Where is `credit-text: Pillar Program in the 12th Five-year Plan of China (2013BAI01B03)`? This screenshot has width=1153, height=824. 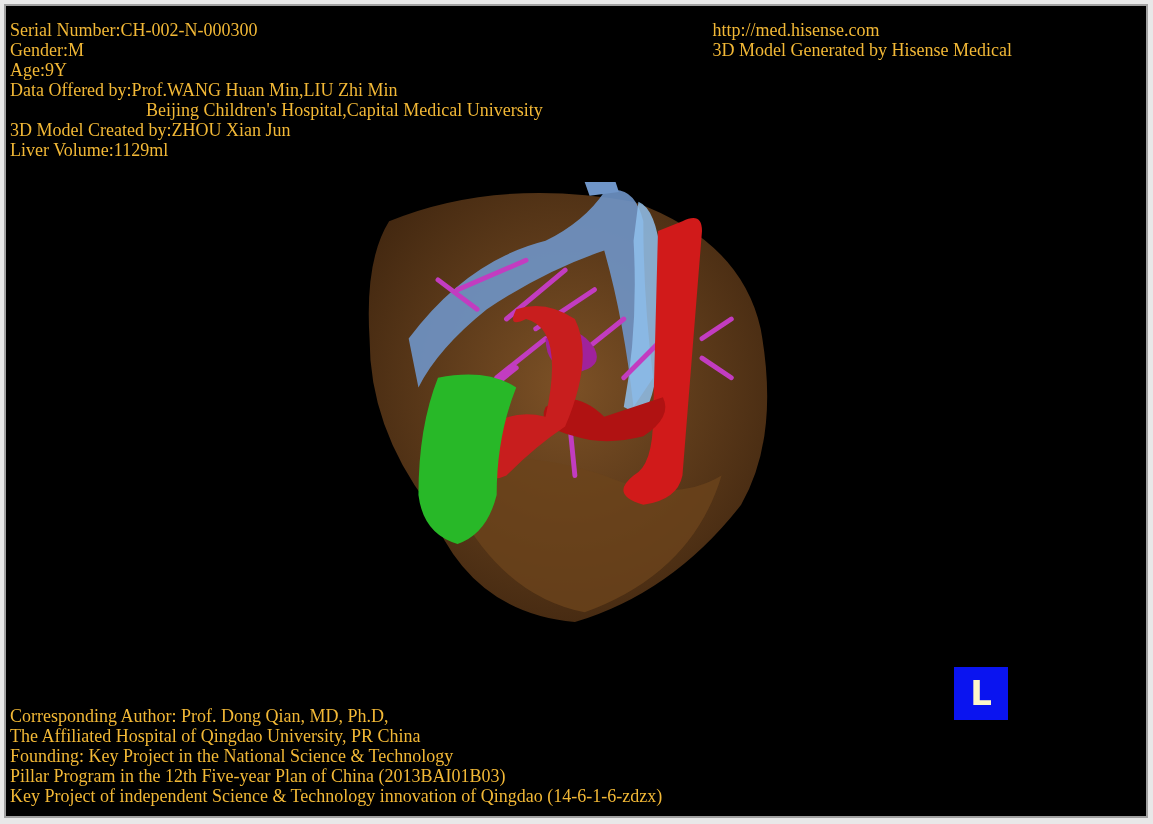 credit-text: Pillar Program in the 12th Five-year Plan of China (2013BAI01B03) is located at coordinates (258, 776).